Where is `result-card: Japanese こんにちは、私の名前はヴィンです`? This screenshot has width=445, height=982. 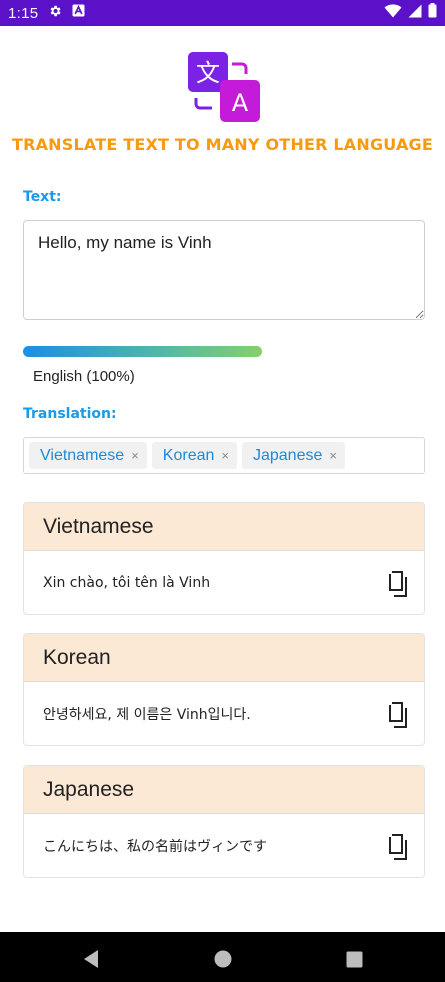 result-card: Japanese こんにちは、私の名前はヴィンです is located at coordinates (224, 821).